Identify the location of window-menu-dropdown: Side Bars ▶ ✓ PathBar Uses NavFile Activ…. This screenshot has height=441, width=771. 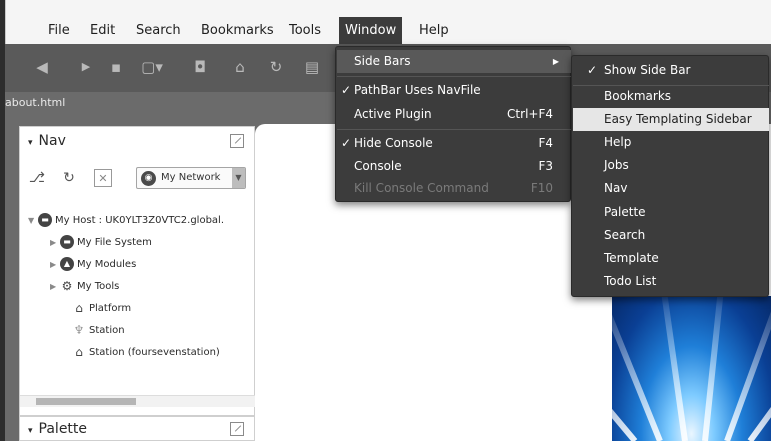
(453, 124).